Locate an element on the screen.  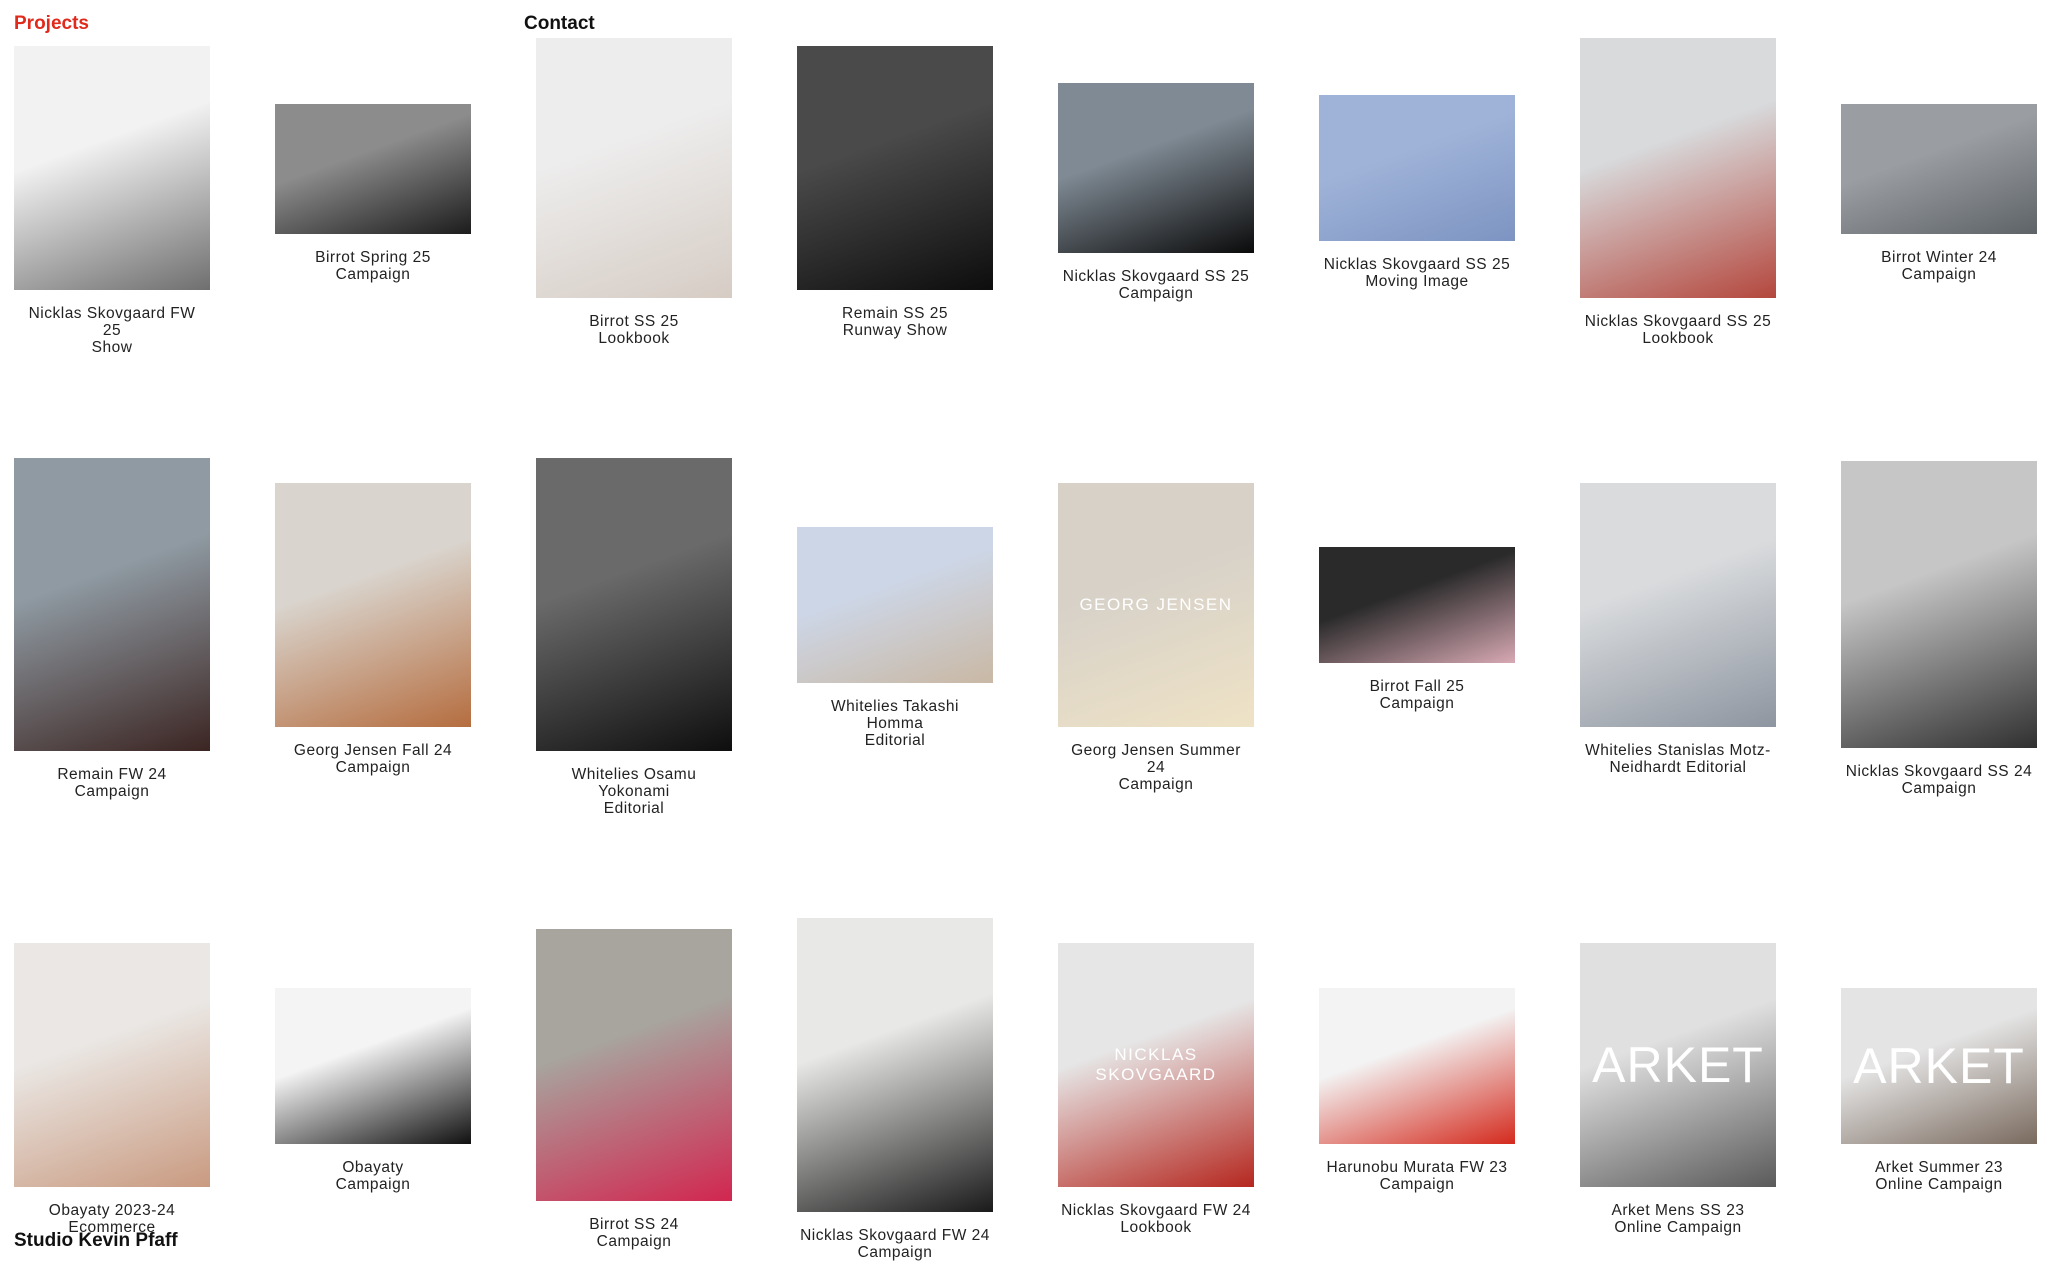
project-card: Georg Jensen Fall 24 Campaign is located at coordinates (373, 629).